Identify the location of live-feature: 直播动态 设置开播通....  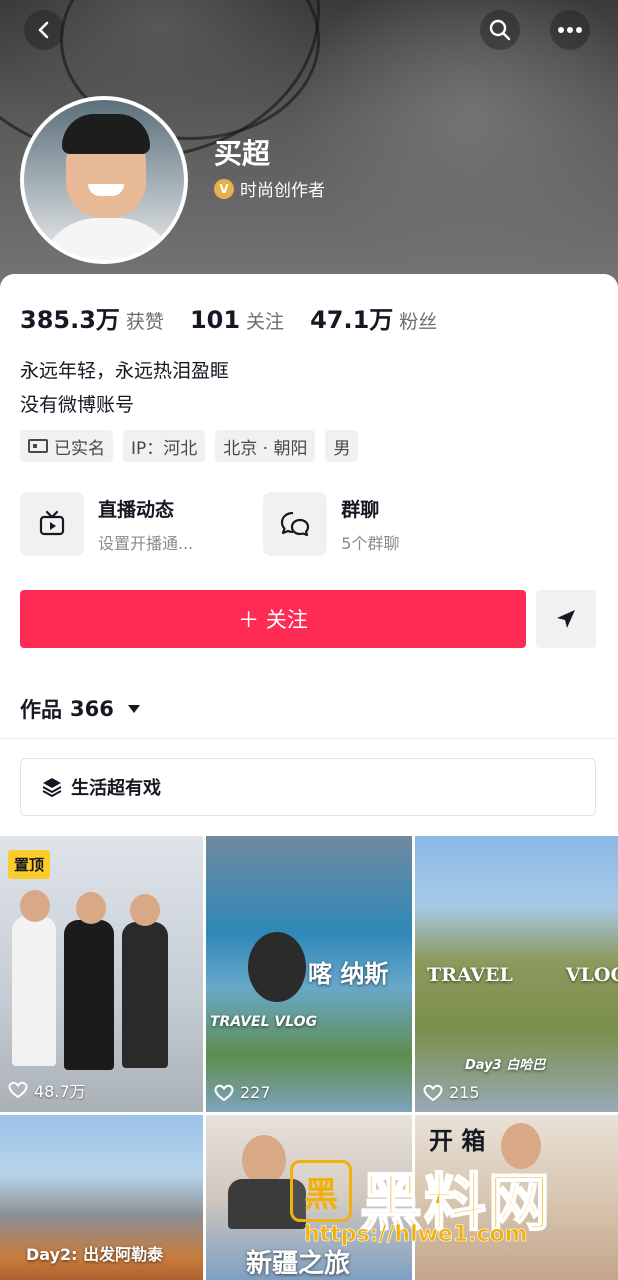
(106, 524).